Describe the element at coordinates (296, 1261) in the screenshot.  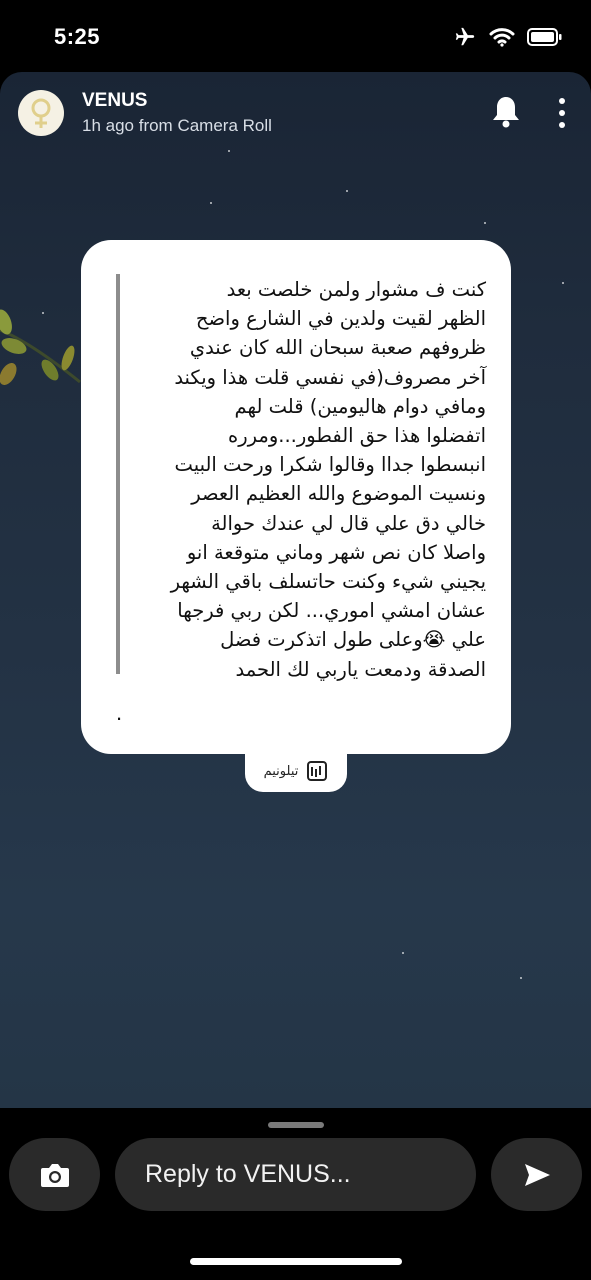
I see `home-indicator` at that location.